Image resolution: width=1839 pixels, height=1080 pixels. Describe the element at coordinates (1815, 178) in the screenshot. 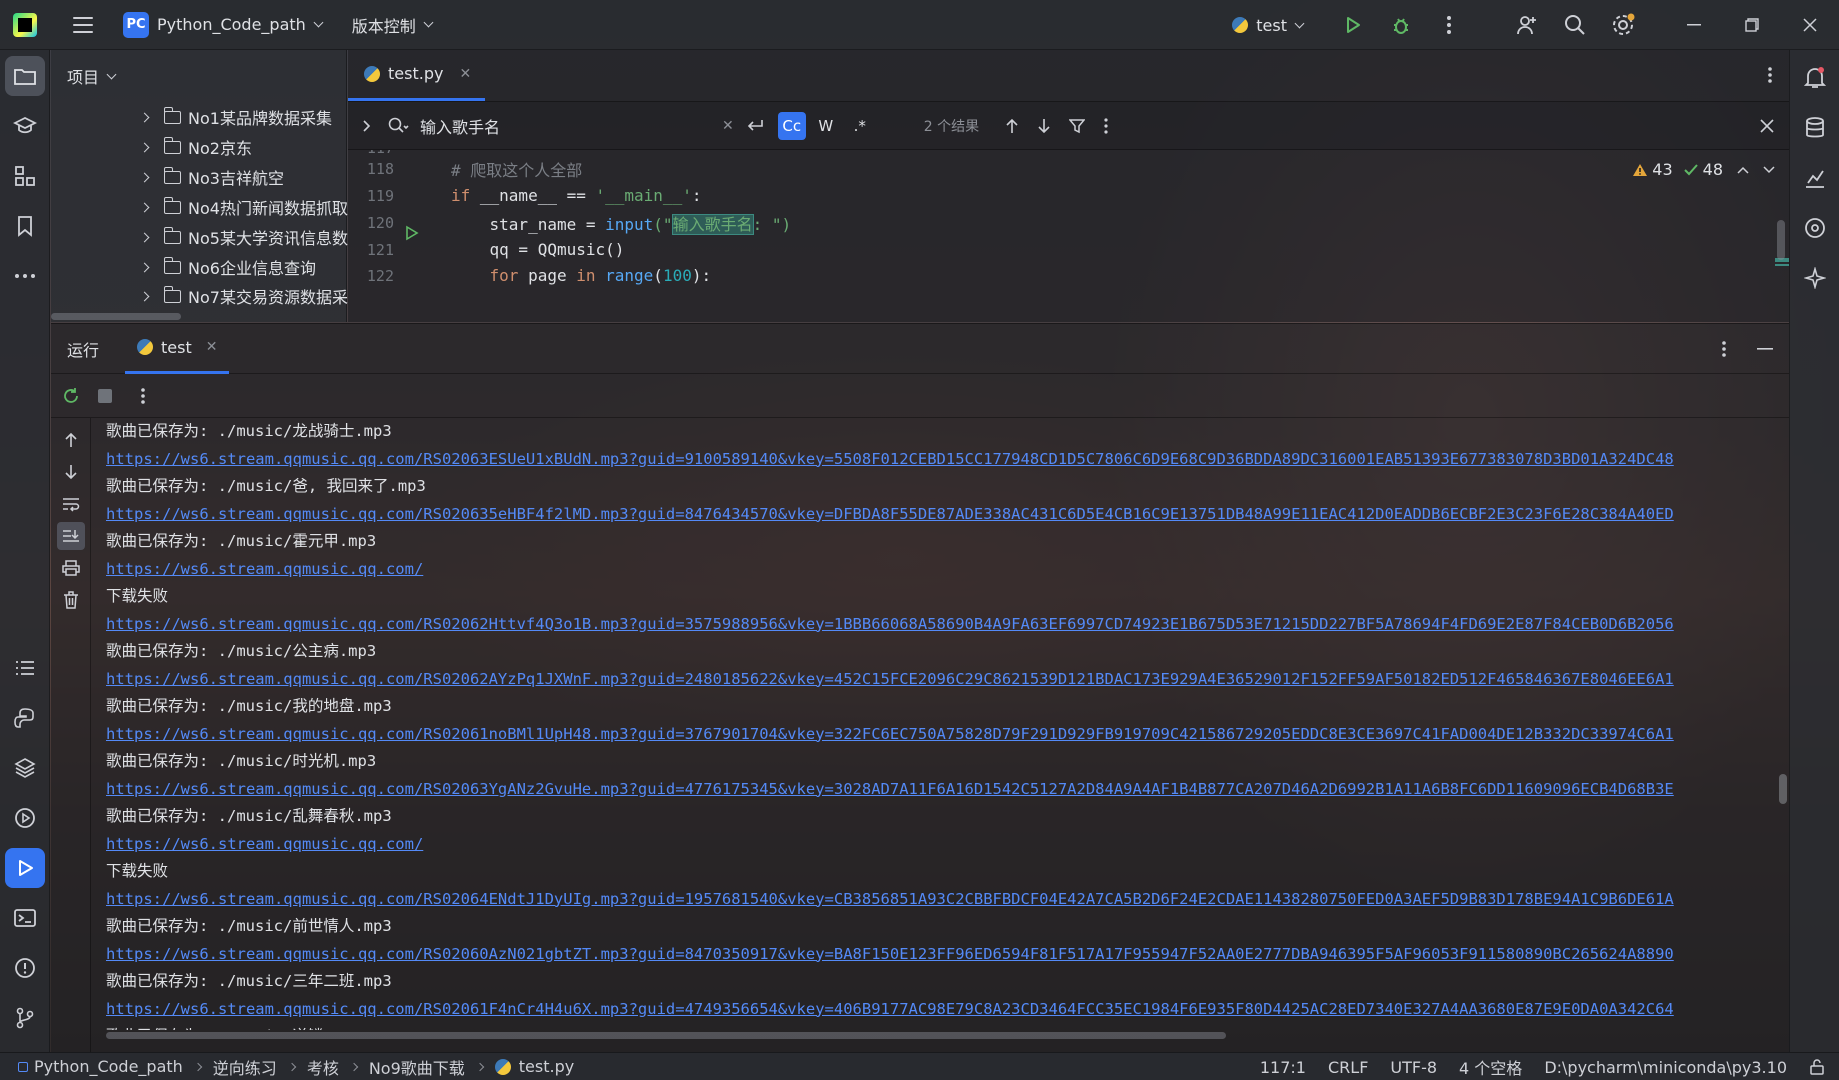

I see `sciview-icon` at that location.